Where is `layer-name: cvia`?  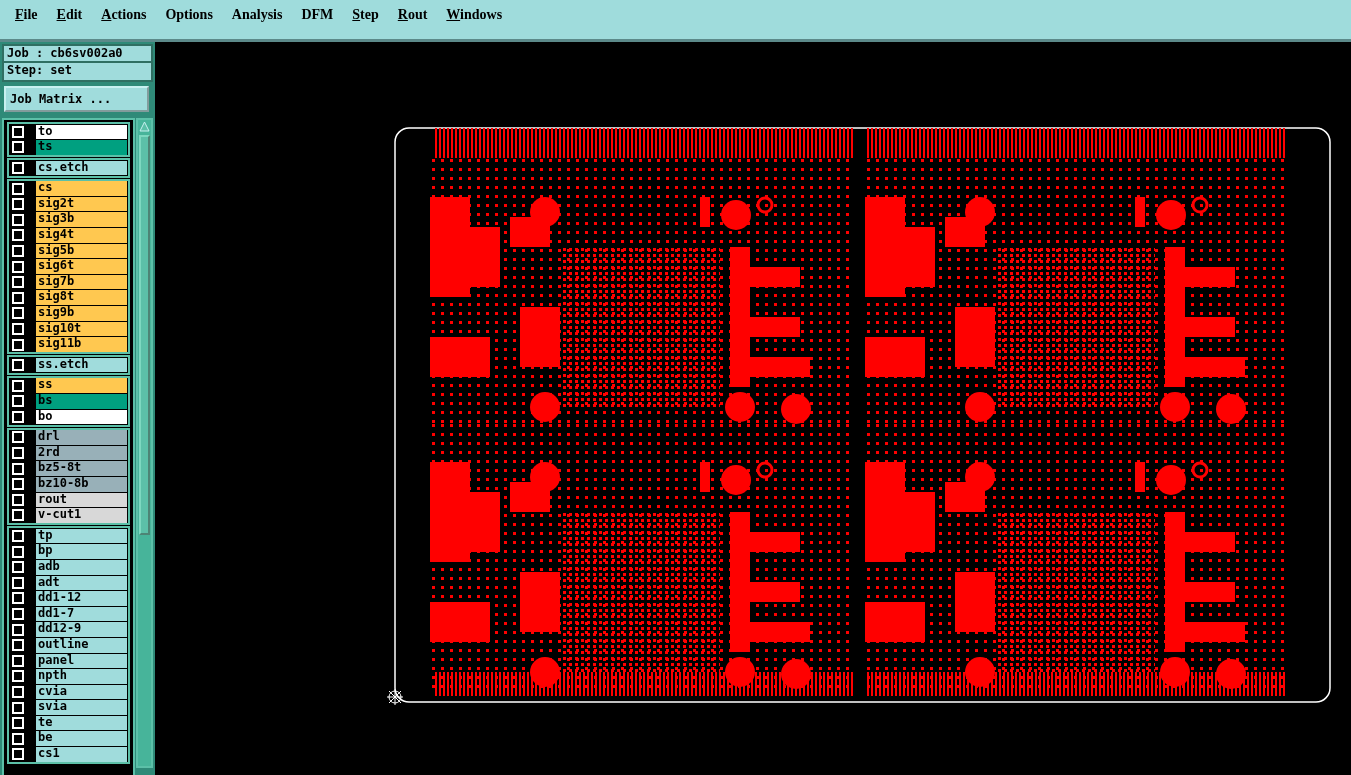 layer-name: cvia is located at coordinates (81, 692).